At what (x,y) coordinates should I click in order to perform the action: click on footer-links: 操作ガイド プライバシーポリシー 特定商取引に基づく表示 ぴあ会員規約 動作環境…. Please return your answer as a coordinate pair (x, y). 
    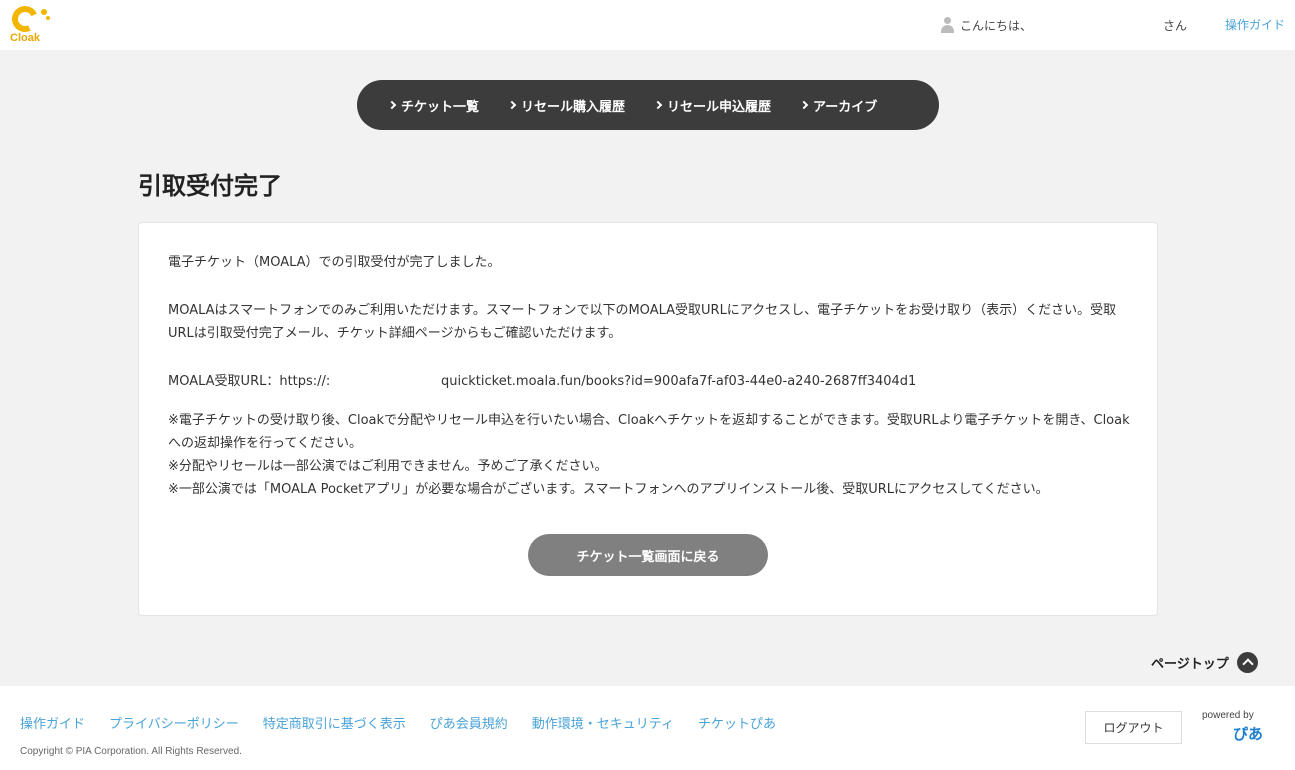
    Looking at the image, I should click on (410, 722).